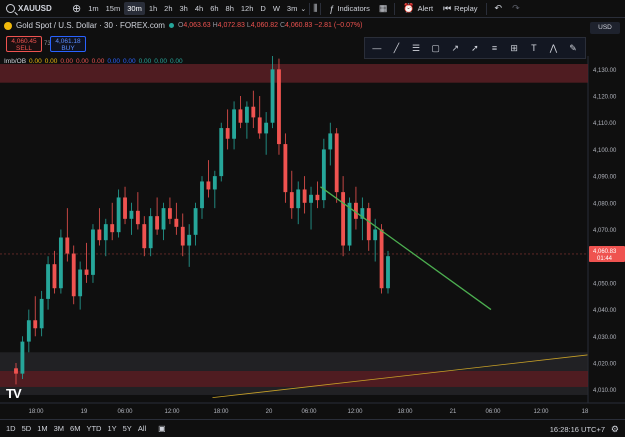 This screenshot has width=625, height=437. What do you see at coordinates (68, 48) in the screenshot?
I see `buy-label: BUY` at bounding box center [68, 48].